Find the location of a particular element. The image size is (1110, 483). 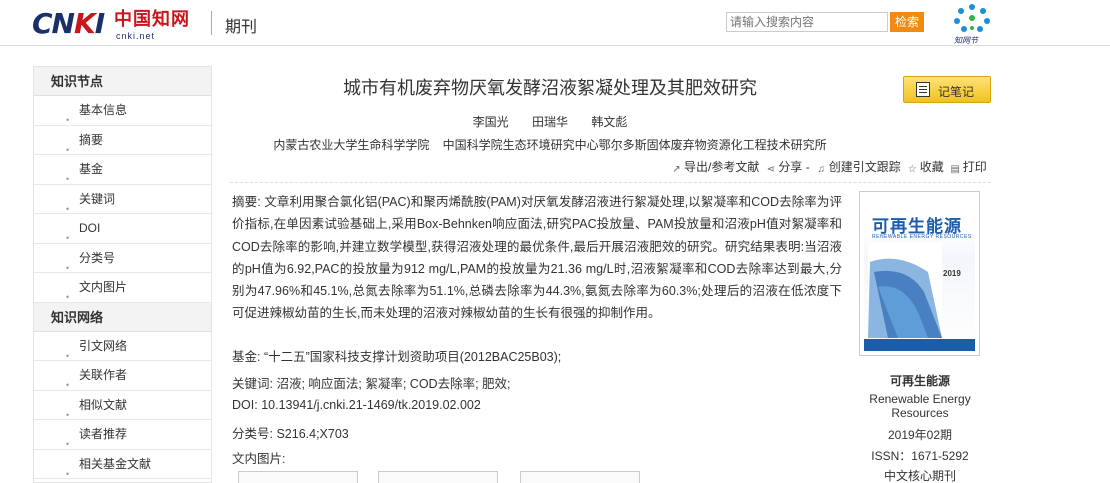

journal-issue: 2019年02期 is located at coordinates (920, 434).